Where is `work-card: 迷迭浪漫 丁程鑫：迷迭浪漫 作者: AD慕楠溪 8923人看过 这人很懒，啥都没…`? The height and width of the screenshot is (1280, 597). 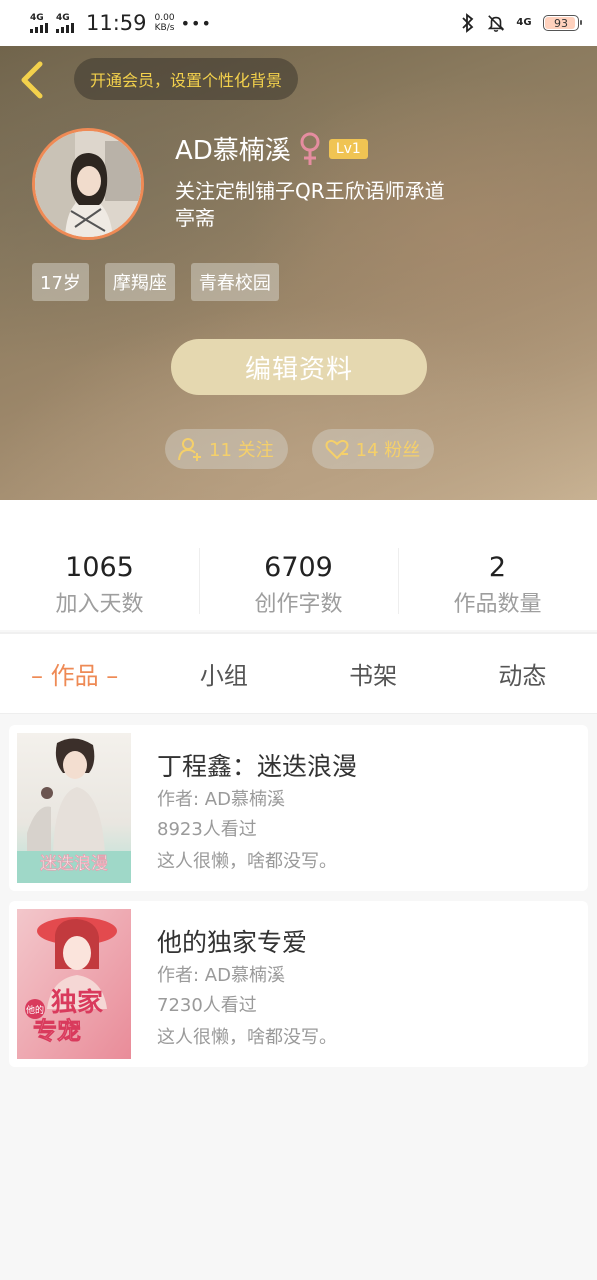
work-card: 迷迭浪漫 丁程鑫：迷迭浪漫 作者: AD慕楠溪 8923人看过 这人很懒，啥都没… is located at coordinates (298, 808).